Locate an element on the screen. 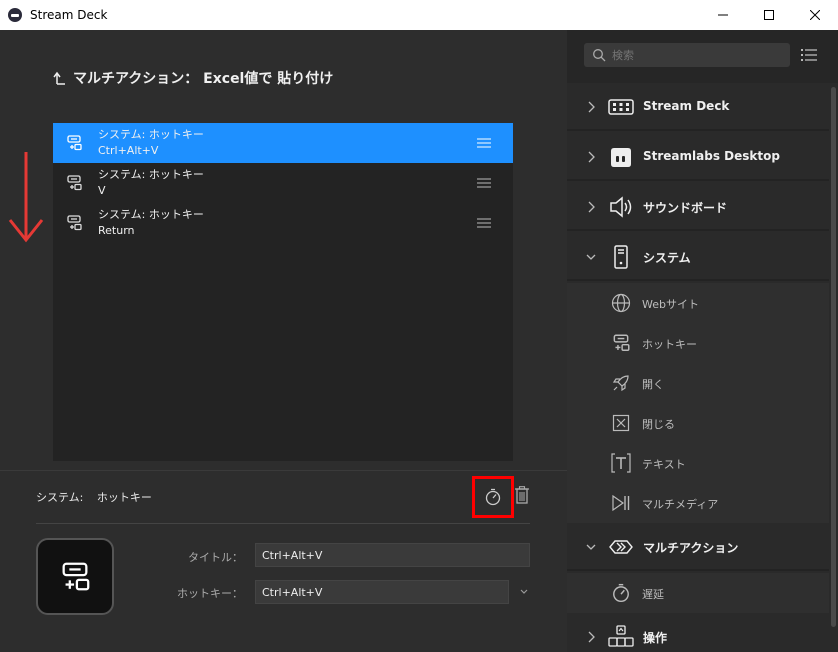 This screenshot has width=838, height=652. category-label: マルチアクション is located at coordinates (691, 548).